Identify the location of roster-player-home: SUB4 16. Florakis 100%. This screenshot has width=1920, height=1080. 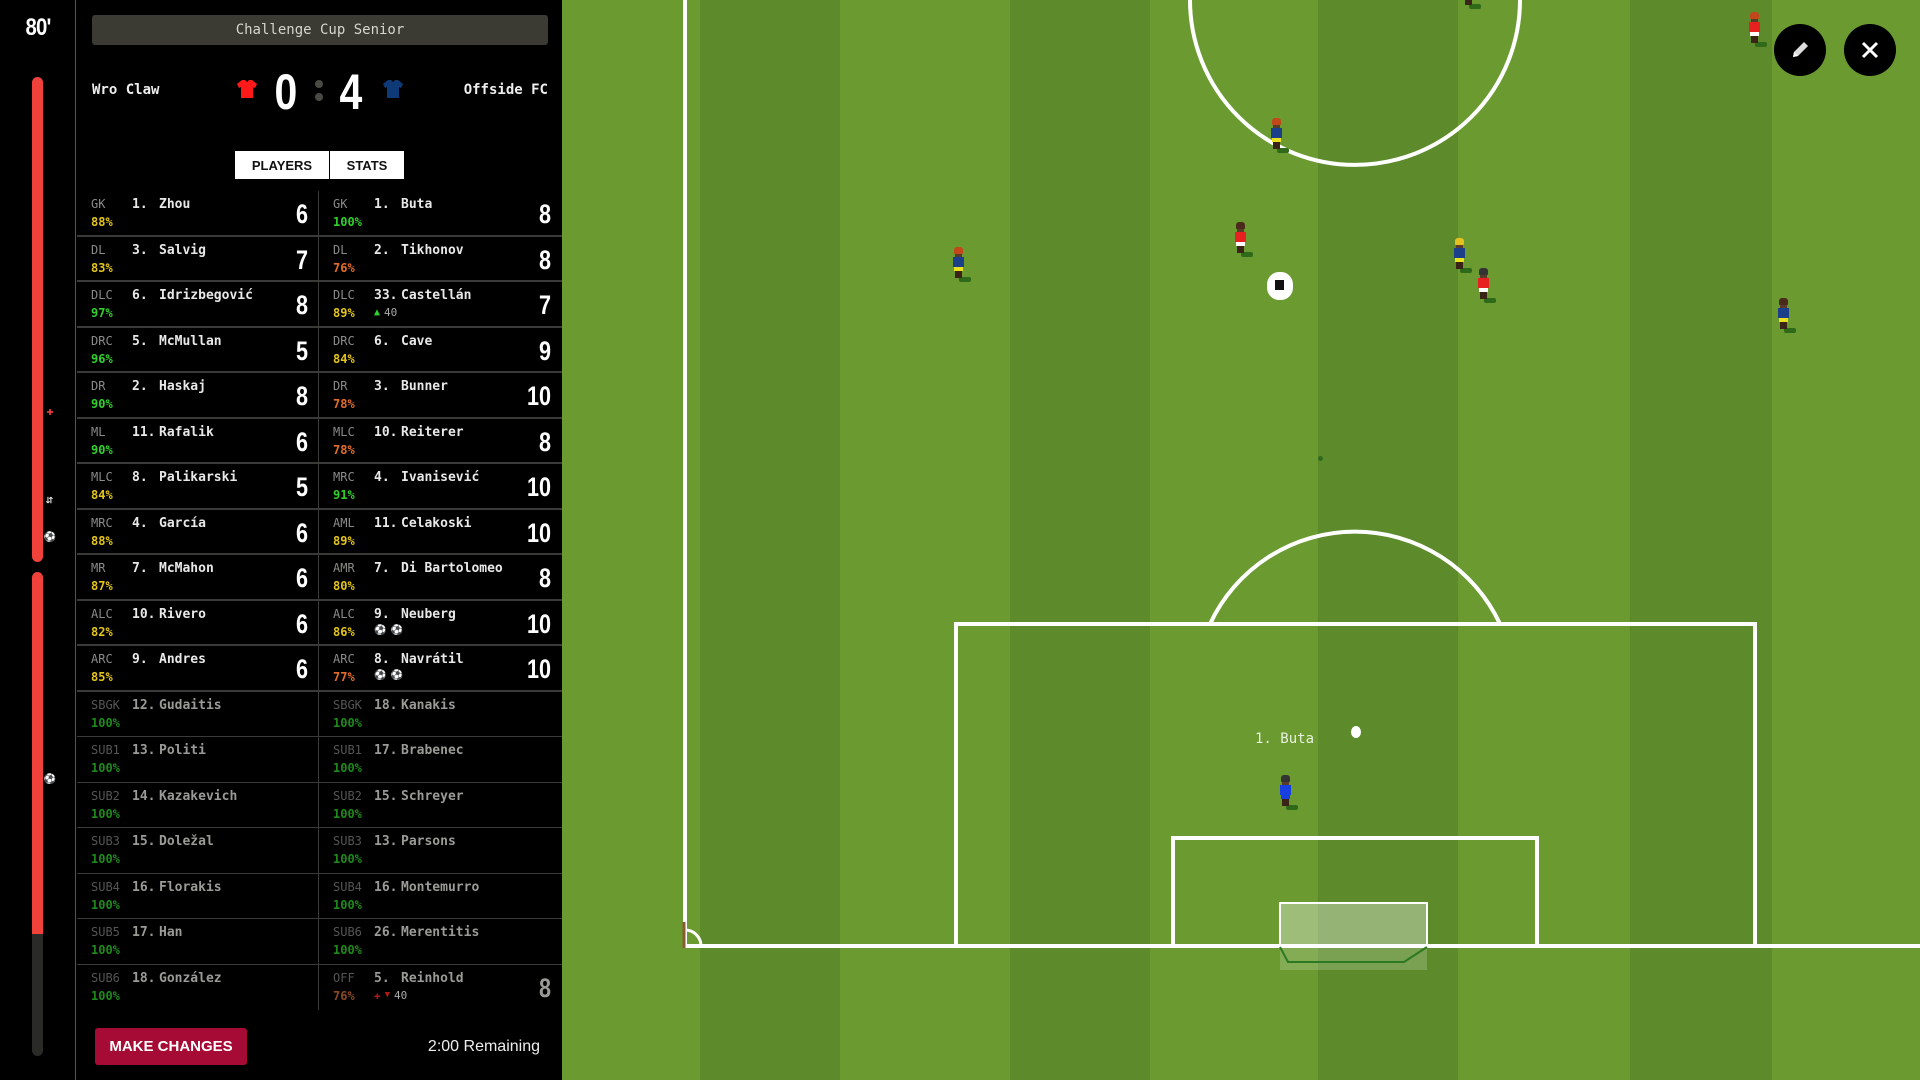
(198, 895).